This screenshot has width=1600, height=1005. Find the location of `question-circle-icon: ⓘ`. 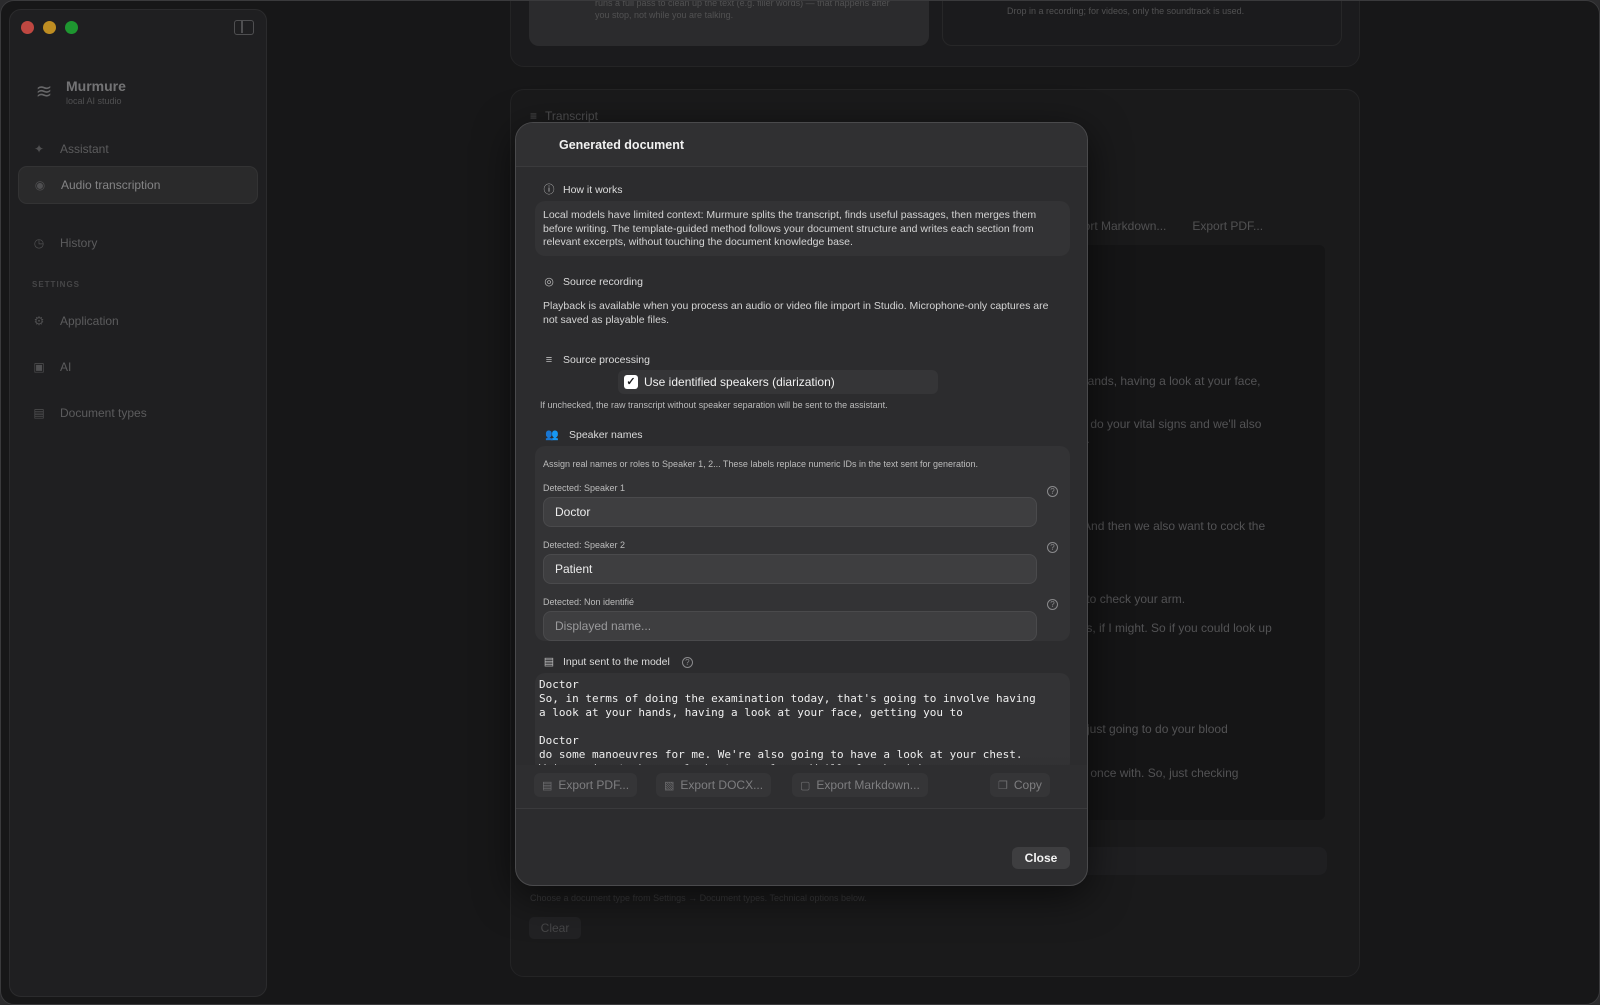

question-circle-icon: ⓘ is located at coordinates (549, 190).